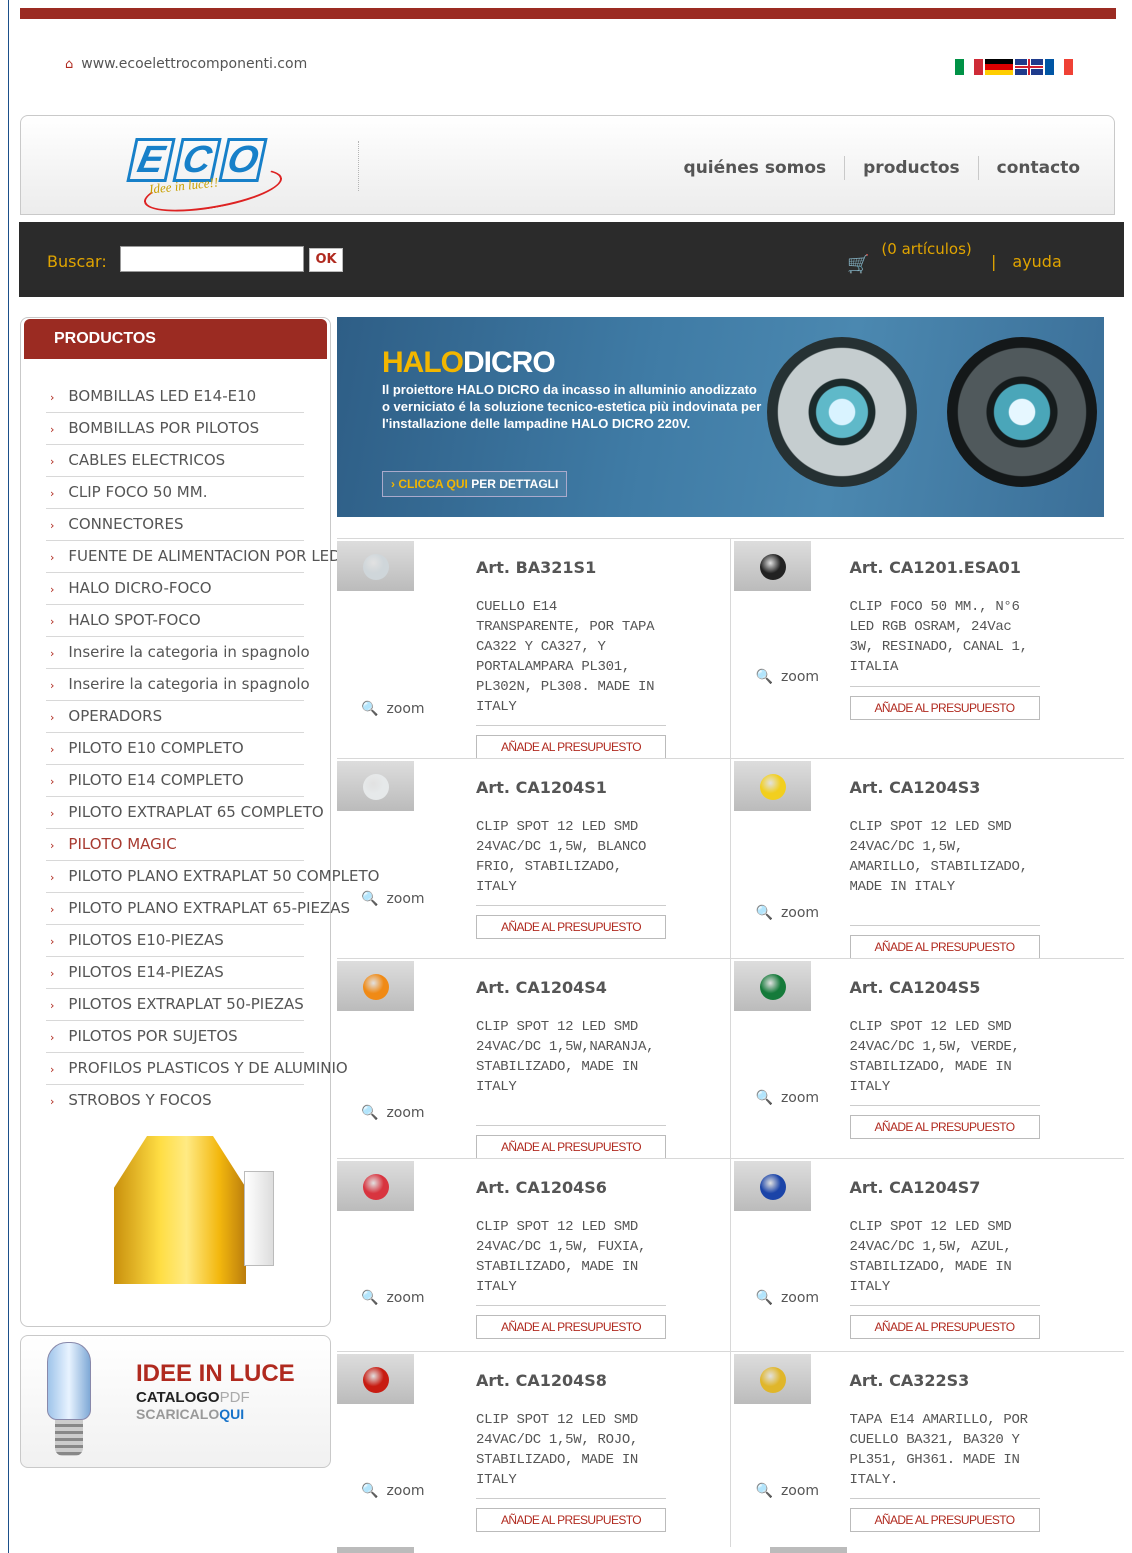  Describe the element at coordinates (175, 397) in the screenshot. I see `category-item: › BOMBILLAS LED E14-E10` at that location.